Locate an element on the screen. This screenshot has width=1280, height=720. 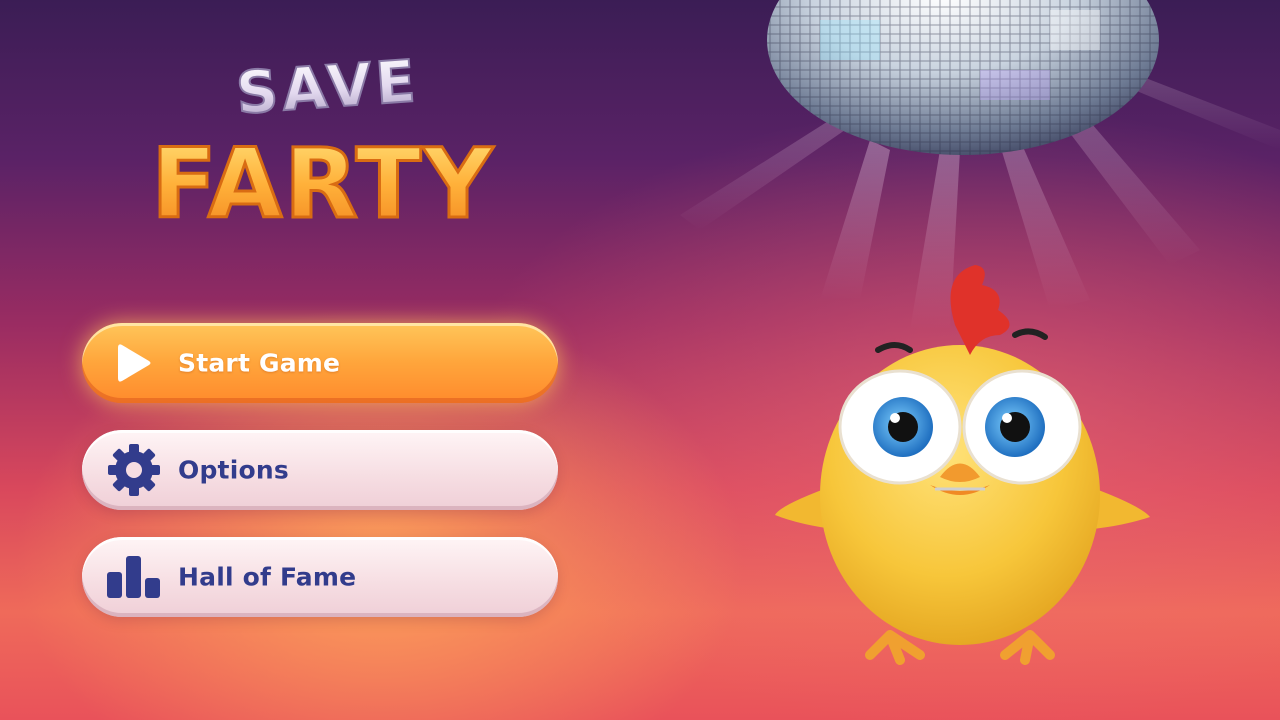
hall-of-fame-button: Hall of Fame is located at coordinates (320, 577).